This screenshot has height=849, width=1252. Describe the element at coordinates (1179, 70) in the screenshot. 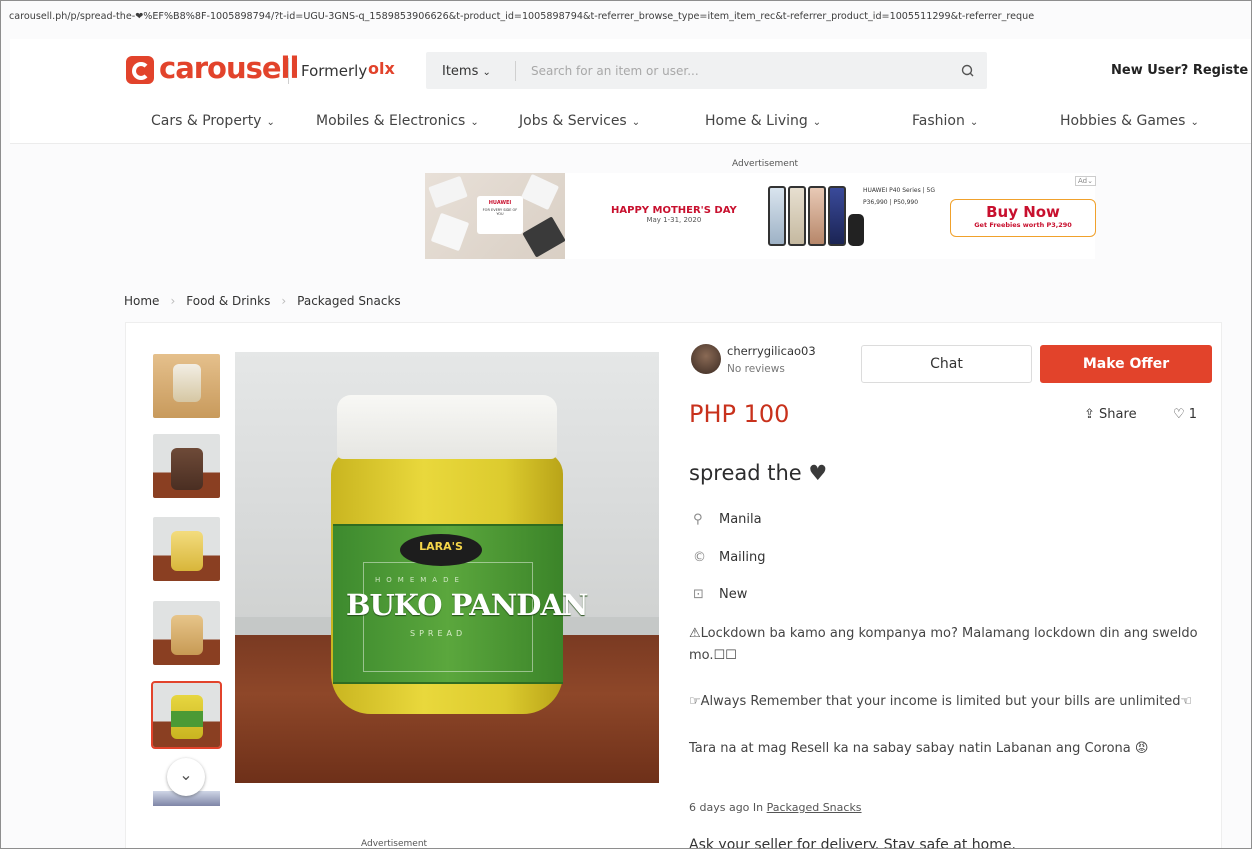

I see `register-link: New User? Registe` at that location.